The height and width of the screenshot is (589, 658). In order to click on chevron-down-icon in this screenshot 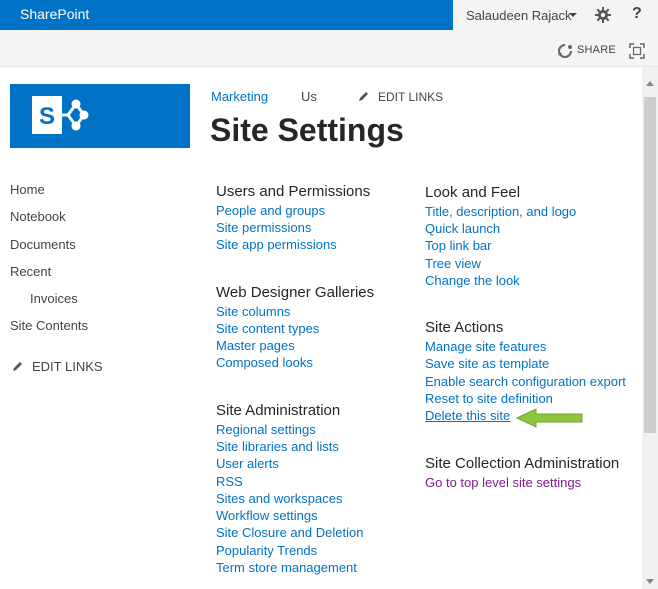, I will do `click(573, 15)`.